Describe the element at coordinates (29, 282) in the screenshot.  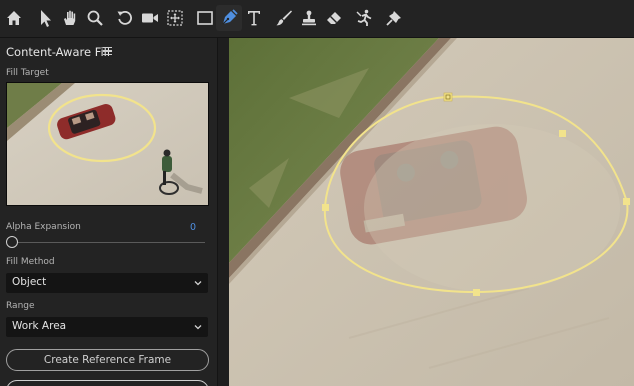
I see `fill-method-value: Object` at that location.